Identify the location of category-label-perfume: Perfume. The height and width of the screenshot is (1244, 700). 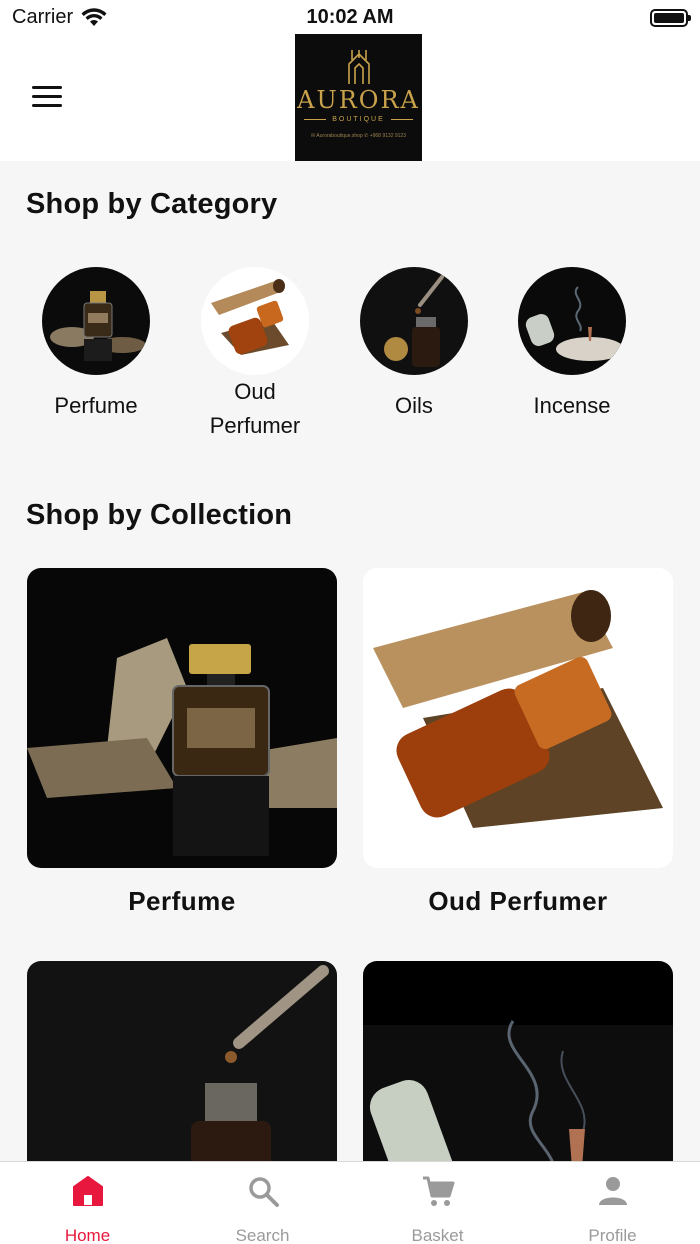
(96, 405).